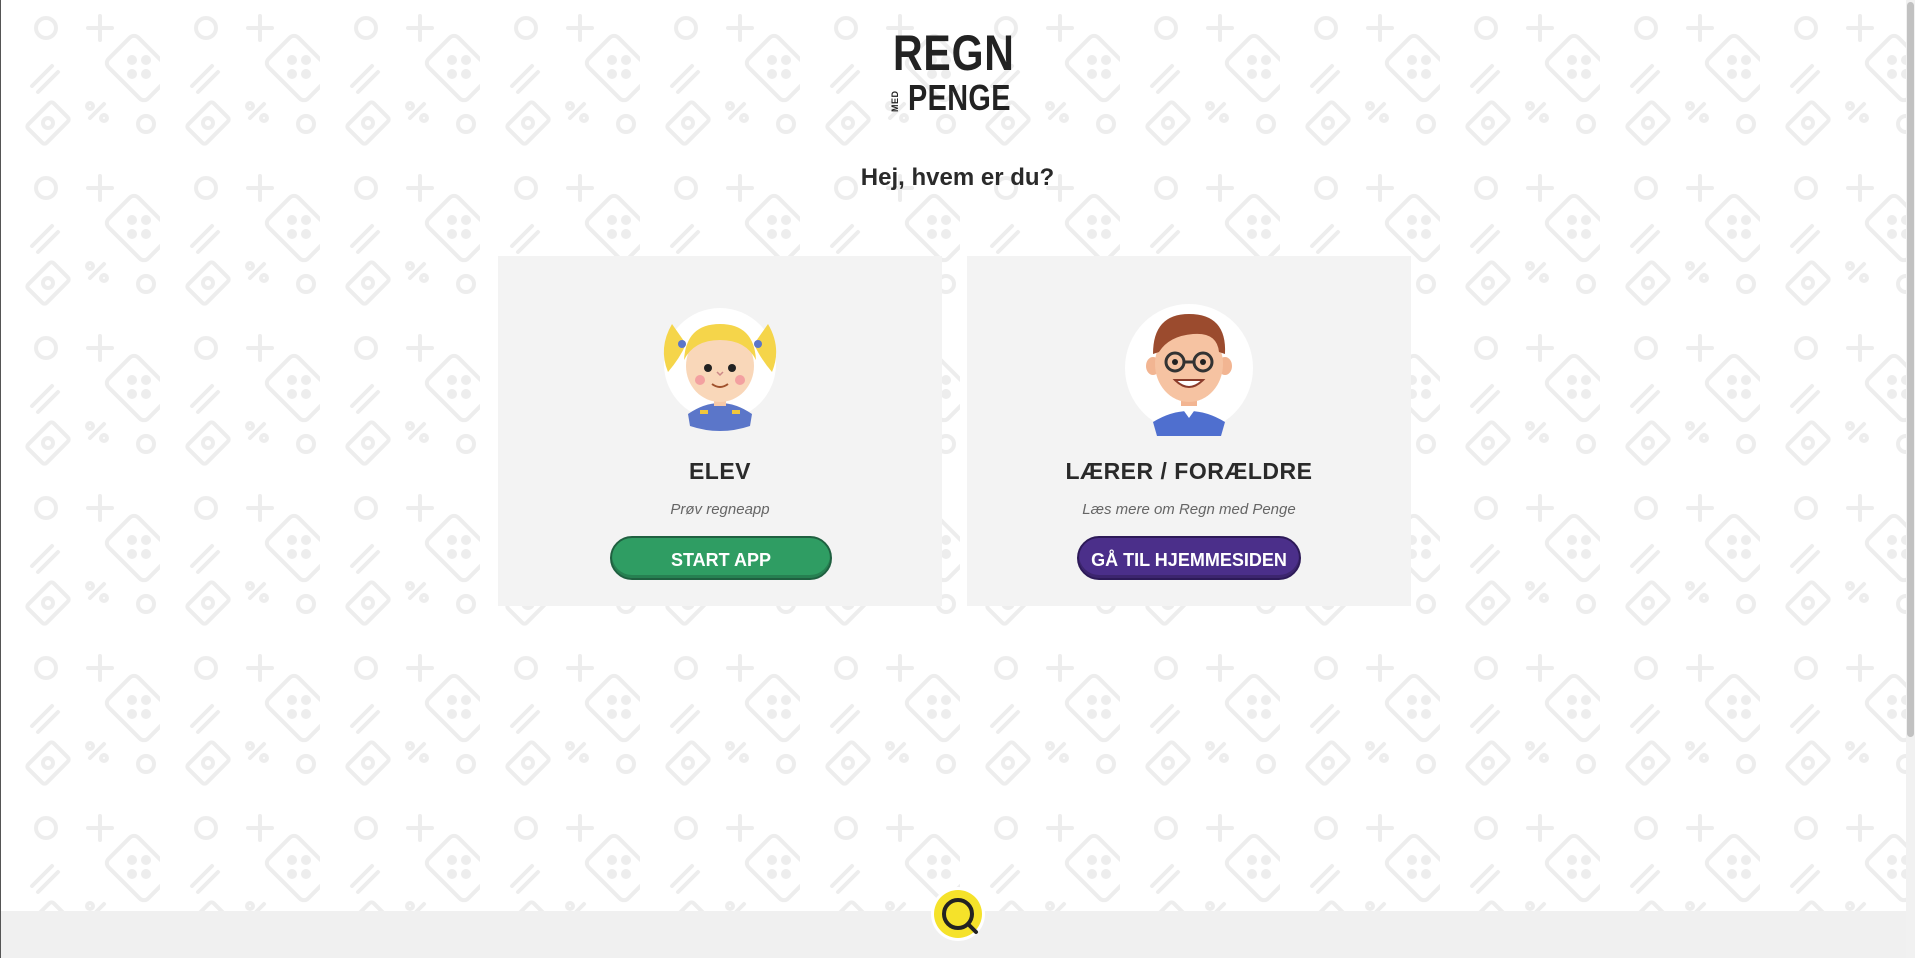 Image resolution: width=1915 pixels, height=958 pixels. I want to click on scrollbar-thumb, so click(1910, 369).